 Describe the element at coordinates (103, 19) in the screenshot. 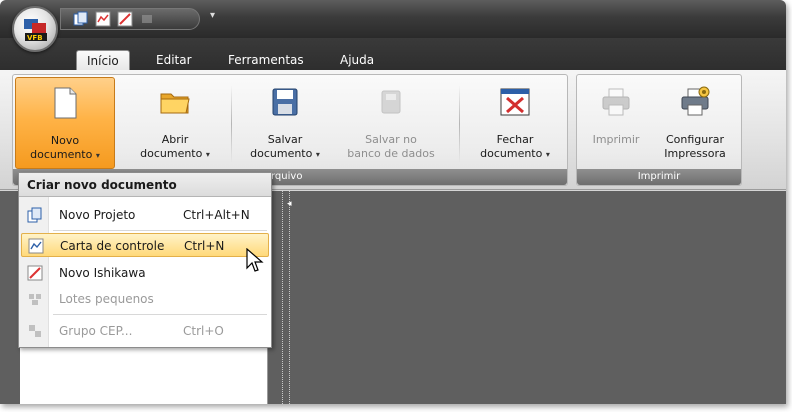

I see `qat-control-chart-icon` at that location.